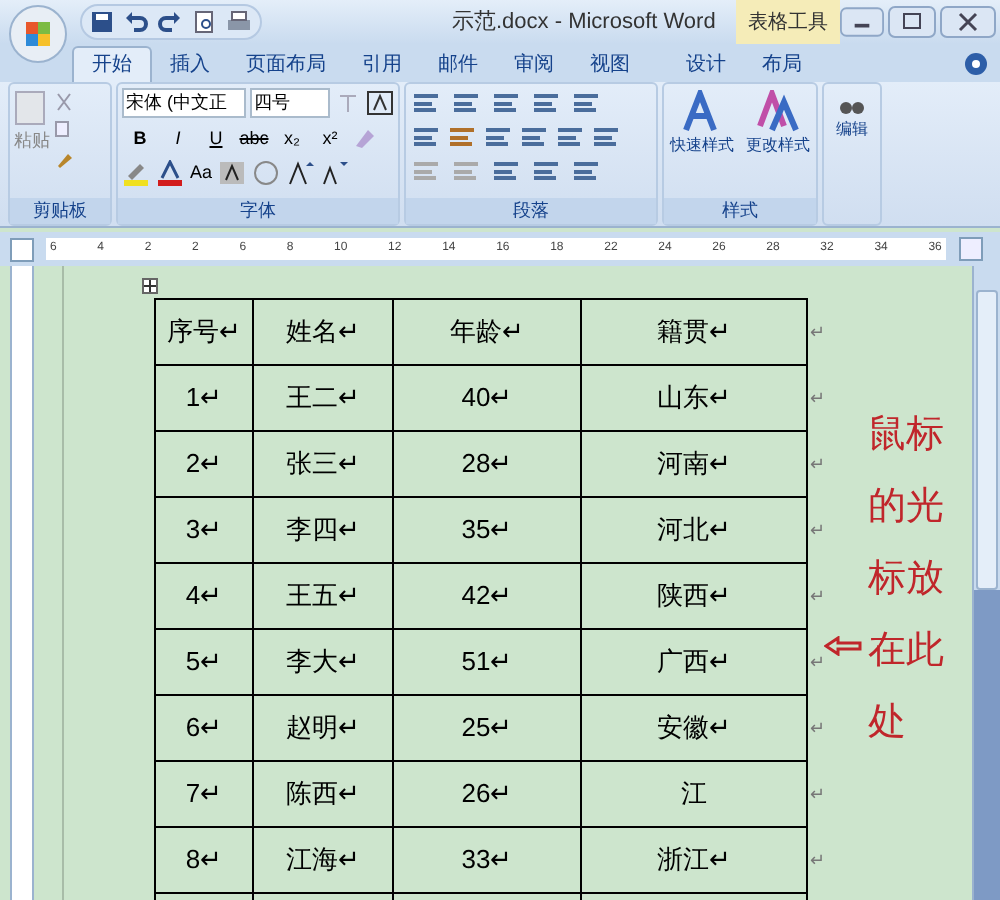 Image resolution: width=1000 pixels, height=900 pixels. Describe the element at coordinates (787, 22) in the screenshot. I see `context-tab-title: 表格工具` at that location.